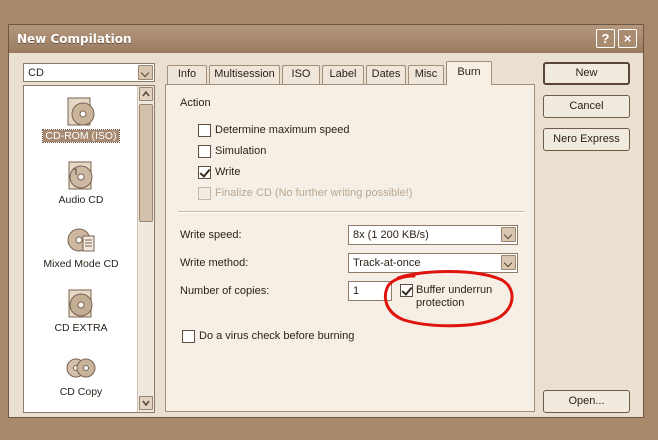 The height and width of the screenshot is (440, 658). Describe the element at coordinates (81, 328) in the screenshot. I see `list-item-label: CD EXTRA` at that location.